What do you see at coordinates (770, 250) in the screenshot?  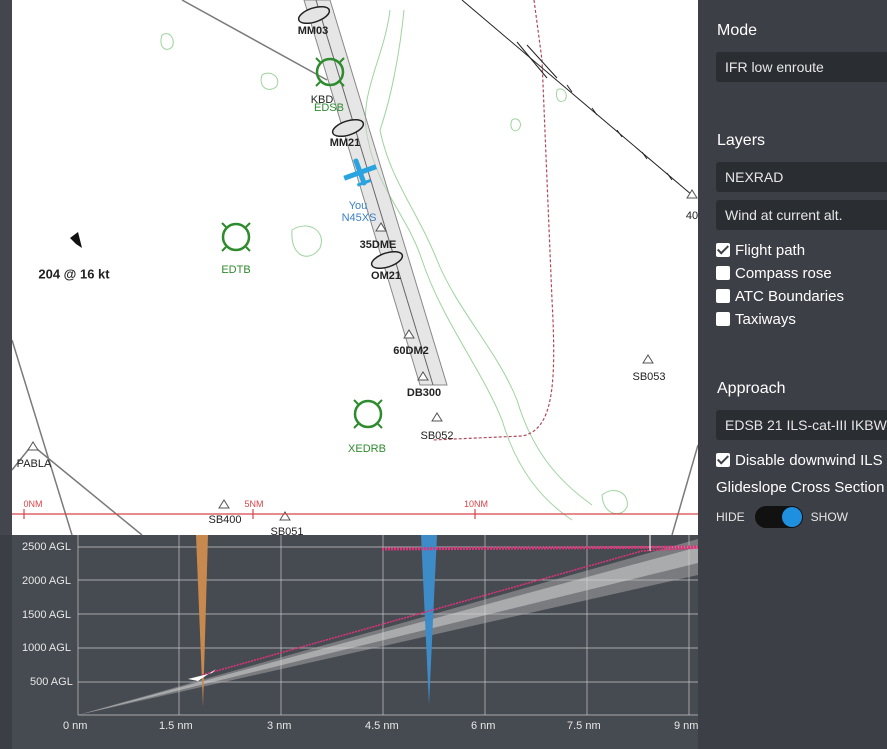 I see `checkbox-label: Flight path` at bounding box center [770, 250].